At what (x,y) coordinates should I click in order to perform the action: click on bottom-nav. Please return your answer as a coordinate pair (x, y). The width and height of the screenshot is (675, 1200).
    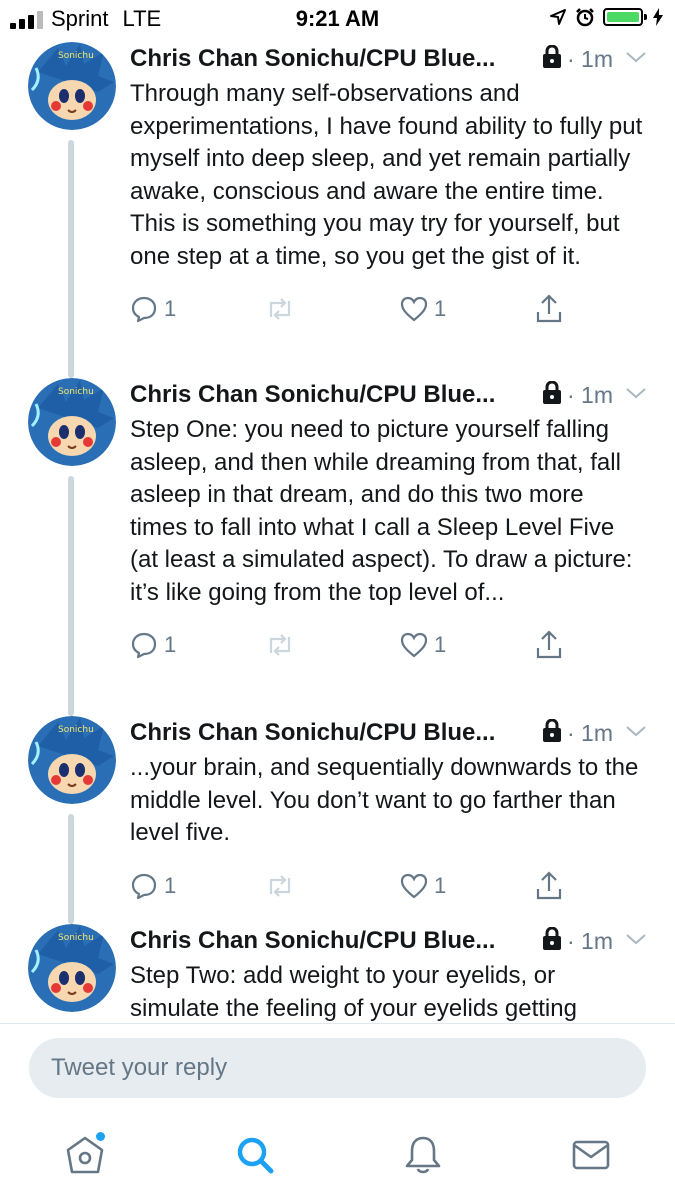
    Looking at the image, I should click on (337, 1159).